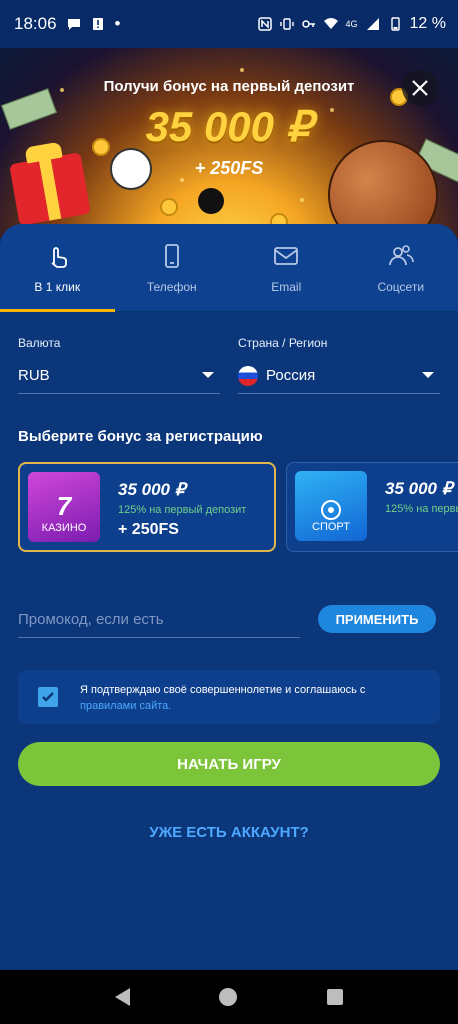 The height and width of the screenshot is (1024, 458). I want to click on banner-free-spins: + 250FS, so click(229, 168).